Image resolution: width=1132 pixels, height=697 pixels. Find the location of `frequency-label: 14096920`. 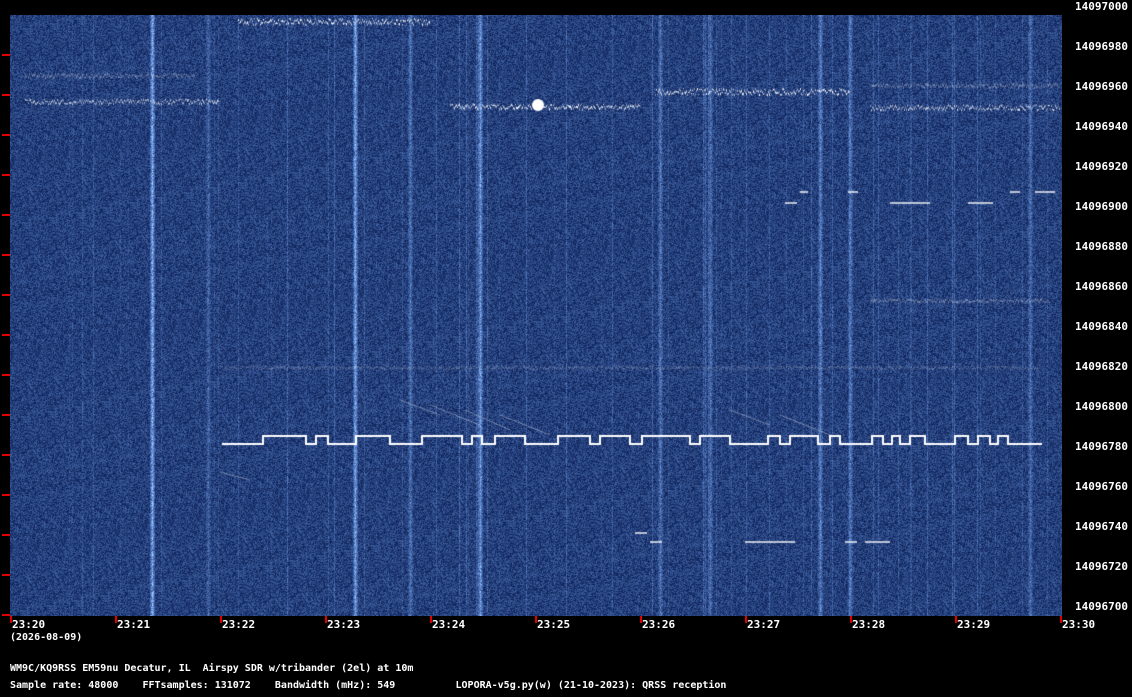

frequency-label: 14096920 is located at coordinates (1101, 166).